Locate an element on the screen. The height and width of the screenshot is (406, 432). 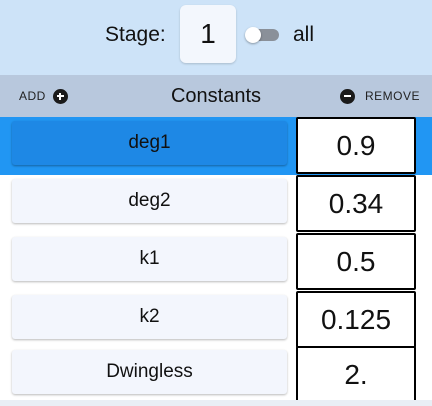
constant-row: k2 0.125 is located at coordinates (216, 320).